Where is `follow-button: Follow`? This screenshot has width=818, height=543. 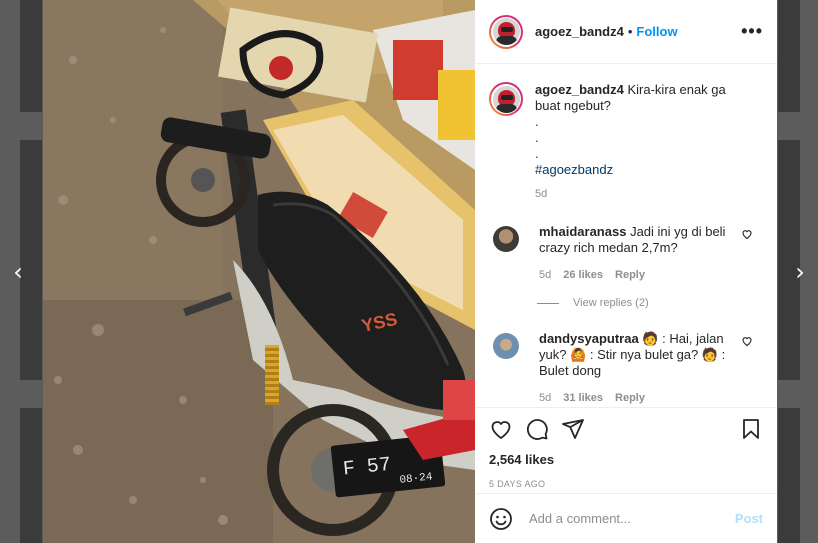
follow-button: Follow is located at coordinates (656, 31).